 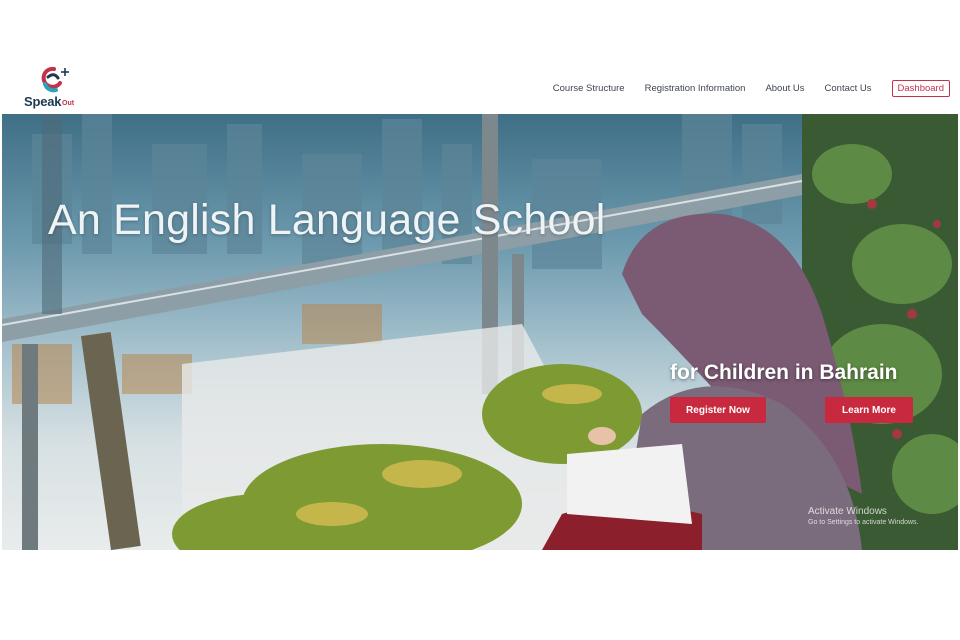 I want to click on speakout-logo-icon, so click(x=55, y=79).